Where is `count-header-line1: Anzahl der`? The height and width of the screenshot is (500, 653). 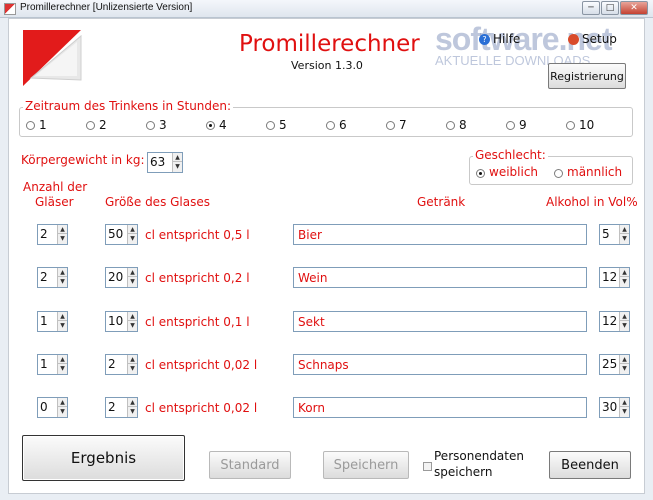
count-header-line1: Anzahl der is located at coordinates (55, 187).